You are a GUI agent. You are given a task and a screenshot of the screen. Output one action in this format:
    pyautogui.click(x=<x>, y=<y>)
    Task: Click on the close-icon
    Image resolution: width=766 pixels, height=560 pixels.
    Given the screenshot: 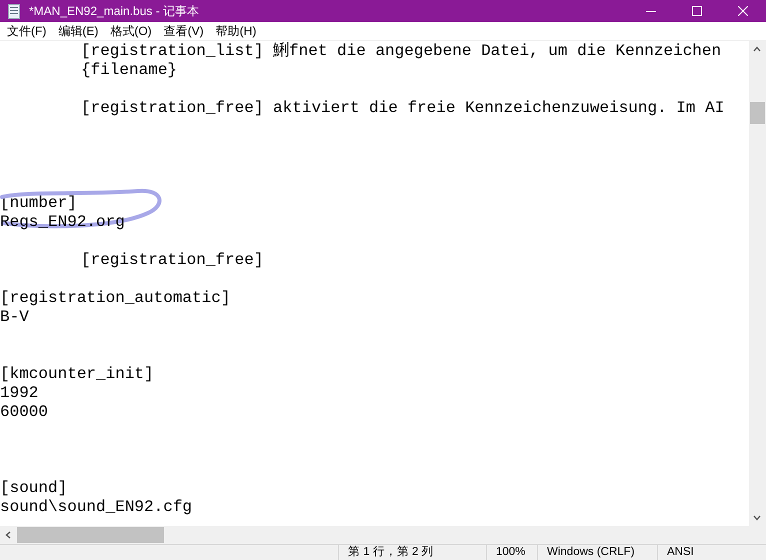 What is the action you would take?
    pyautogui.click(x=743, y=11)
    